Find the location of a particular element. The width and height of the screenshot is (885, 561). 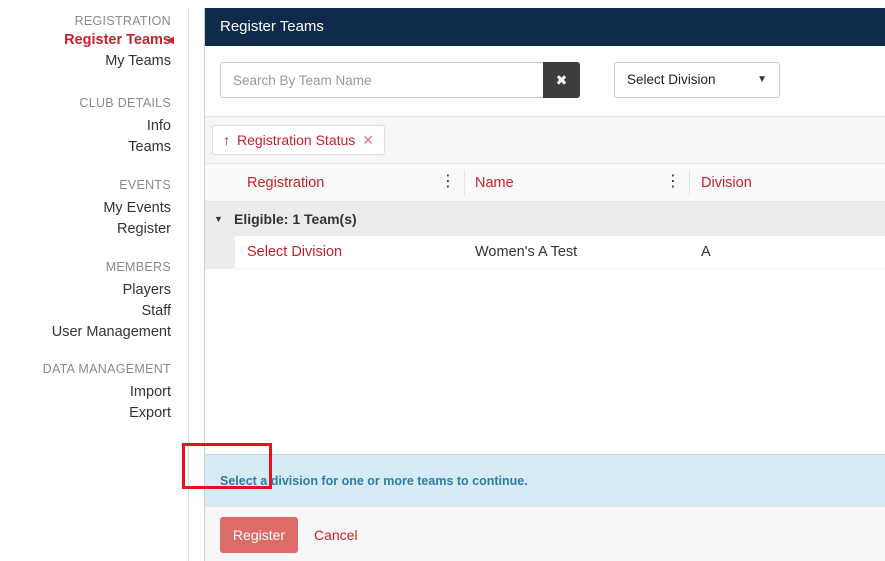

sidebar-section-members: MEMBERS Players Staff User Management is located at coordinates (90, 300).